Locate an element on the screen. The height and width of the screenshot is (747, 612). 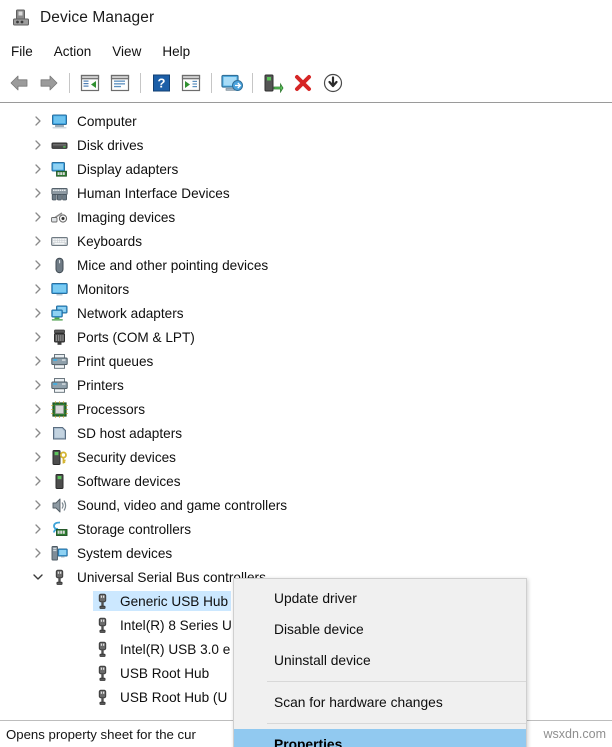
processor-icon is located at coordinates (59, 409).